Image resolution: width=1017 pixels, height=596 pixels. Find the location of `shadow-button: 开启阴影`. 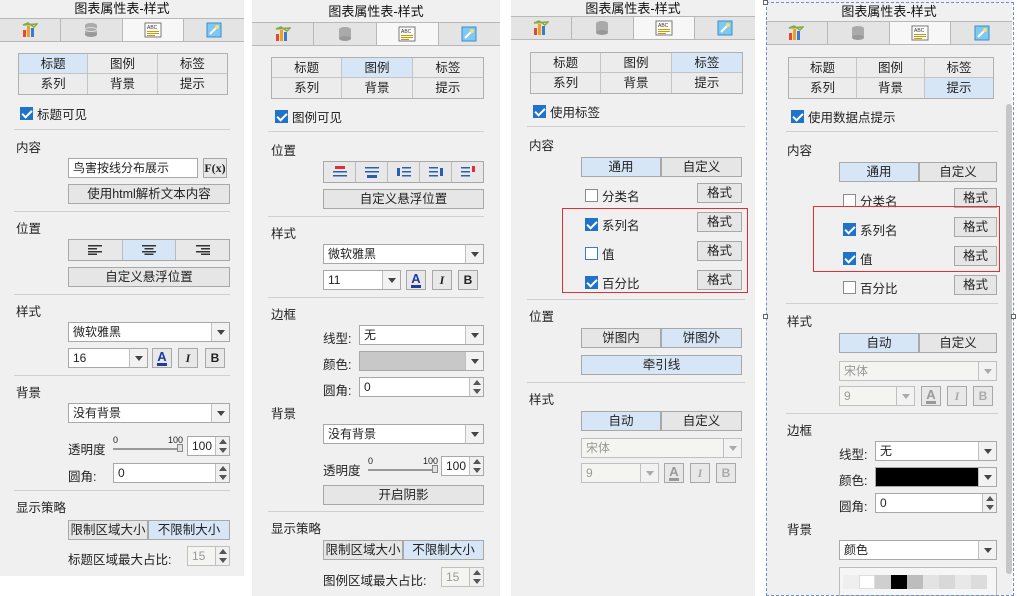

shadow-button: 开启阴影 is located at coordinates (403, 495).